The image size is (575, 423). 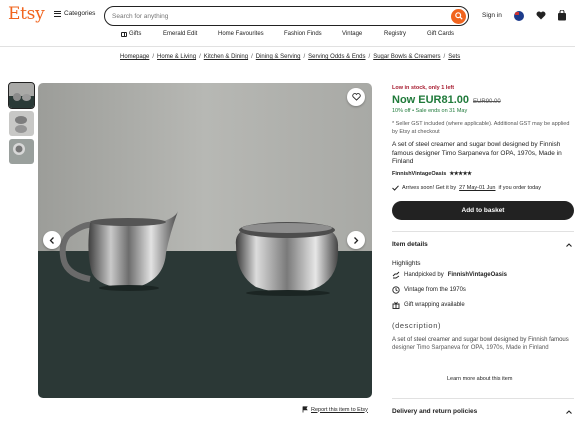 I want to click on chevron-left-icon, so click(x=51, y=240).